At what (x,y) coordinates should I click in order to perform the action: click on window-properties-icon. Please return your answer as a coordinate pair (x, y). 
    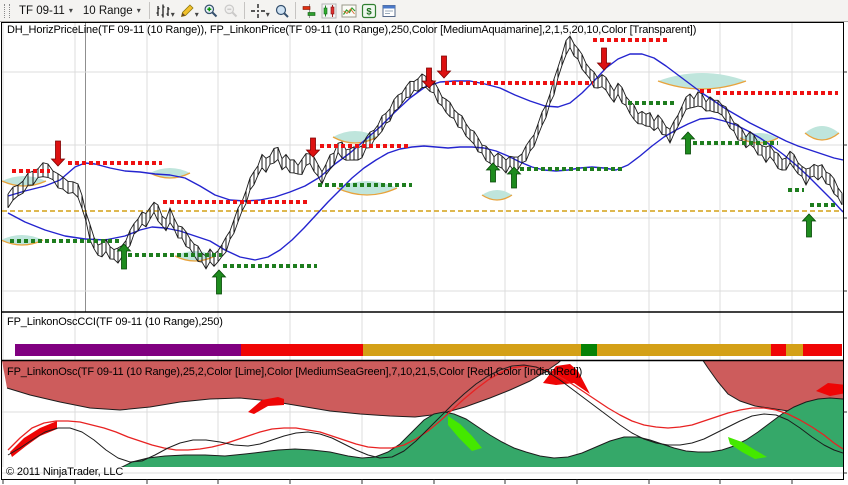
    Looking at the image, I should click on (389, 11).